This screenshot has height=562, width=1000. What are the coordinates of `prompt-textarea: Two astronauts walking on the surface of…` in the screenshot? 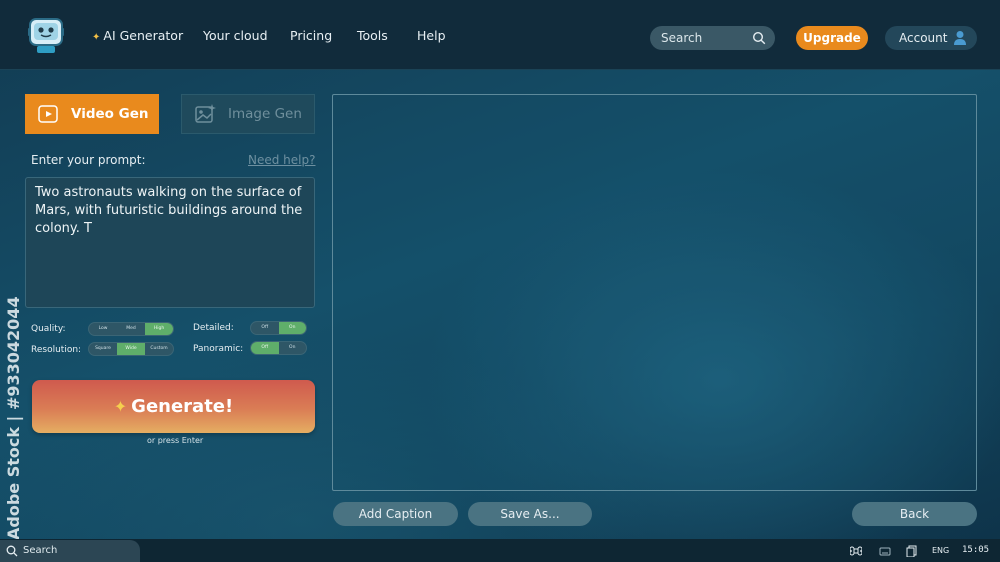 It's located at (170, 242).